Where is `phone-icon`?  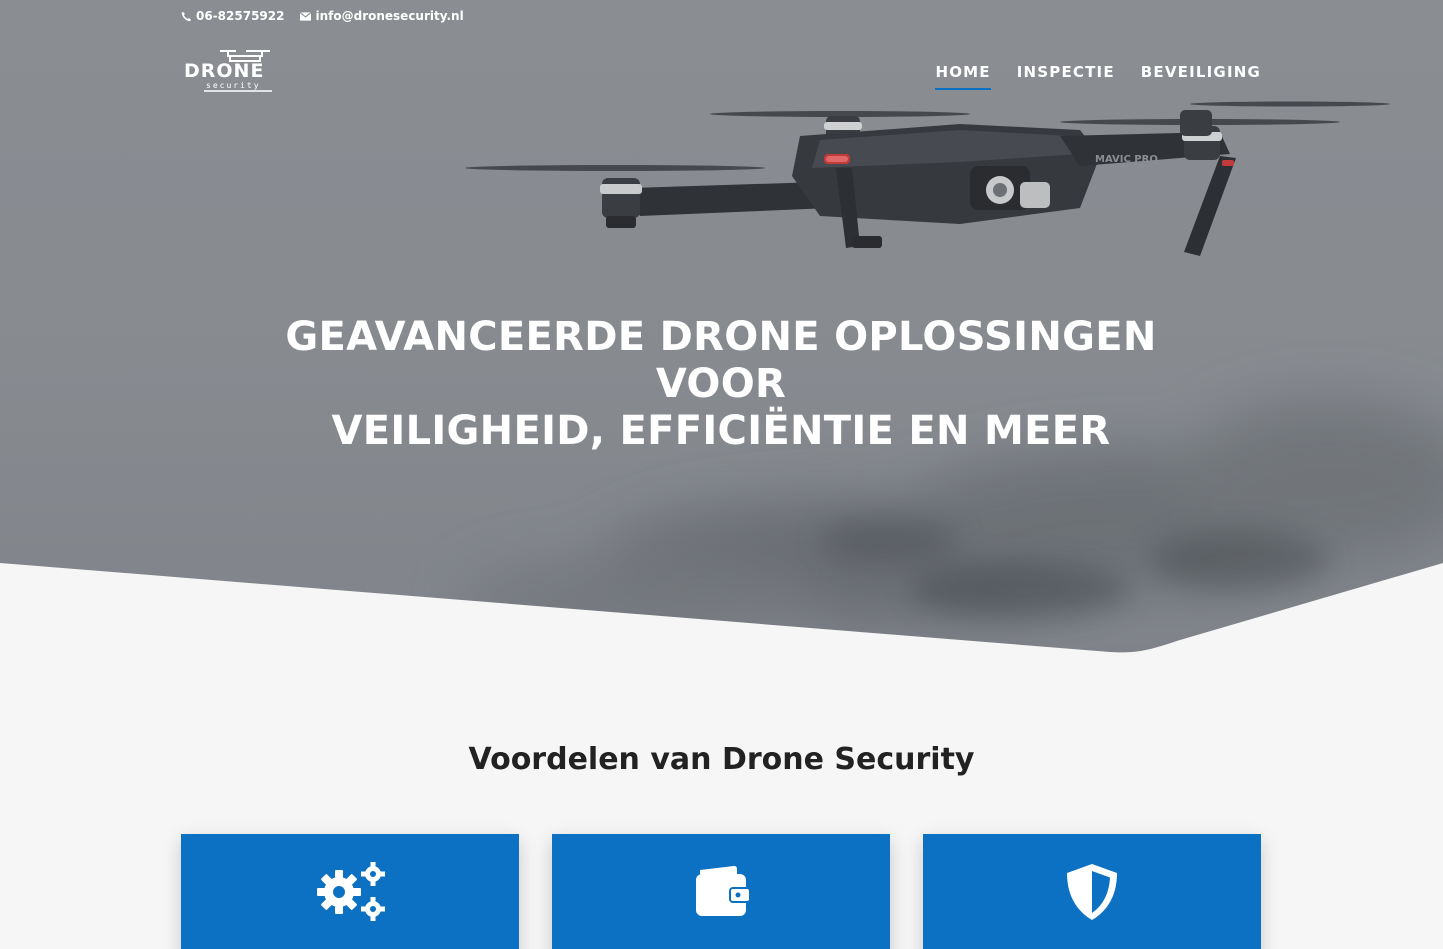
phone-icon is located at coordinates (186, 16).